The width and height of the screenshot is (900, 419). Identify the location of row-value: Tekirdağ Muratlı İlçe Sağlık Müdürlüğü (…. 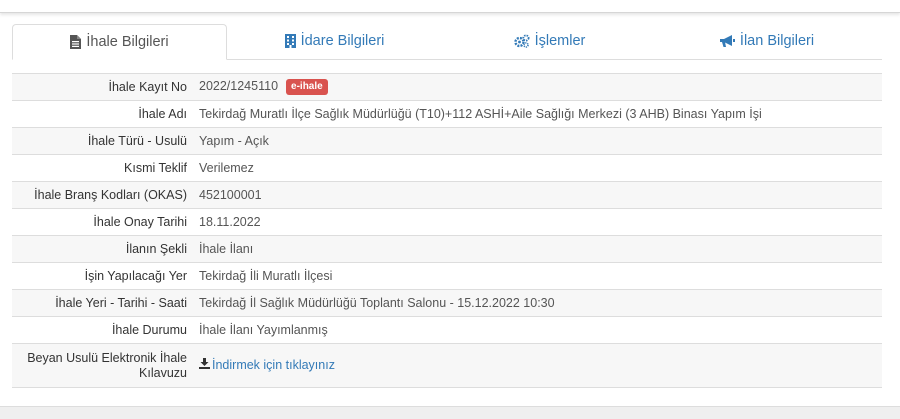
(537, 114).